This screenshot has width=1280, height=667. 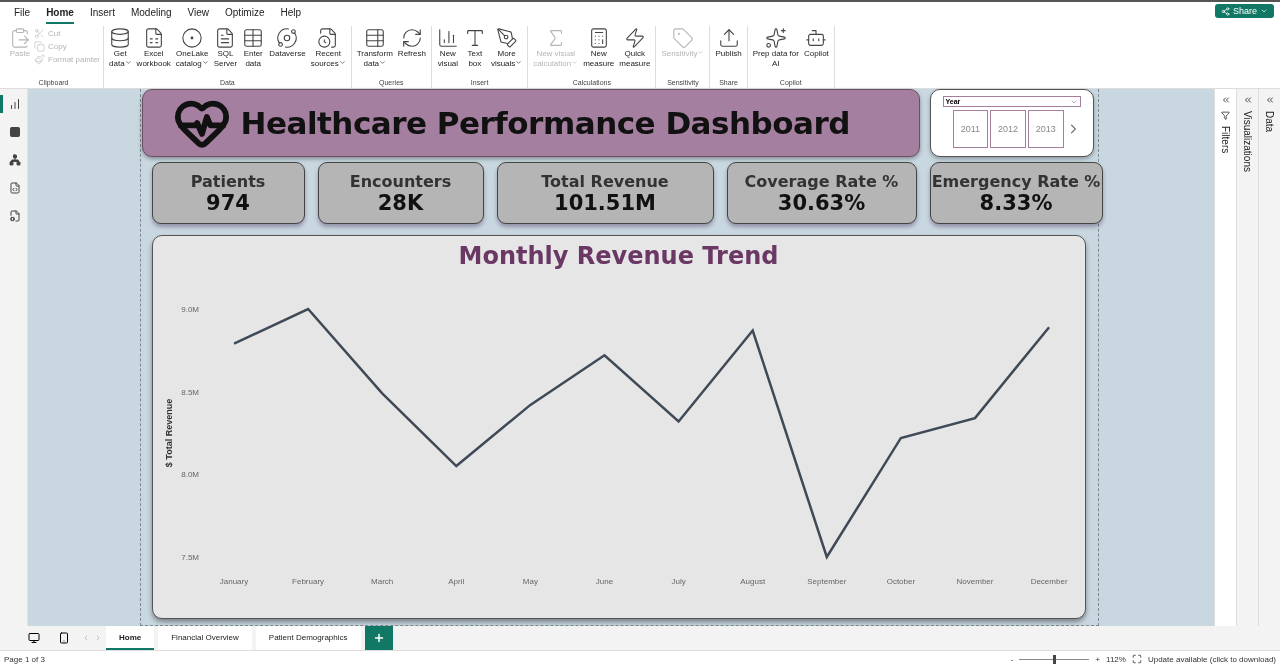 I want to click on ribbon-button: Enter data, so click(x=253, y=52).